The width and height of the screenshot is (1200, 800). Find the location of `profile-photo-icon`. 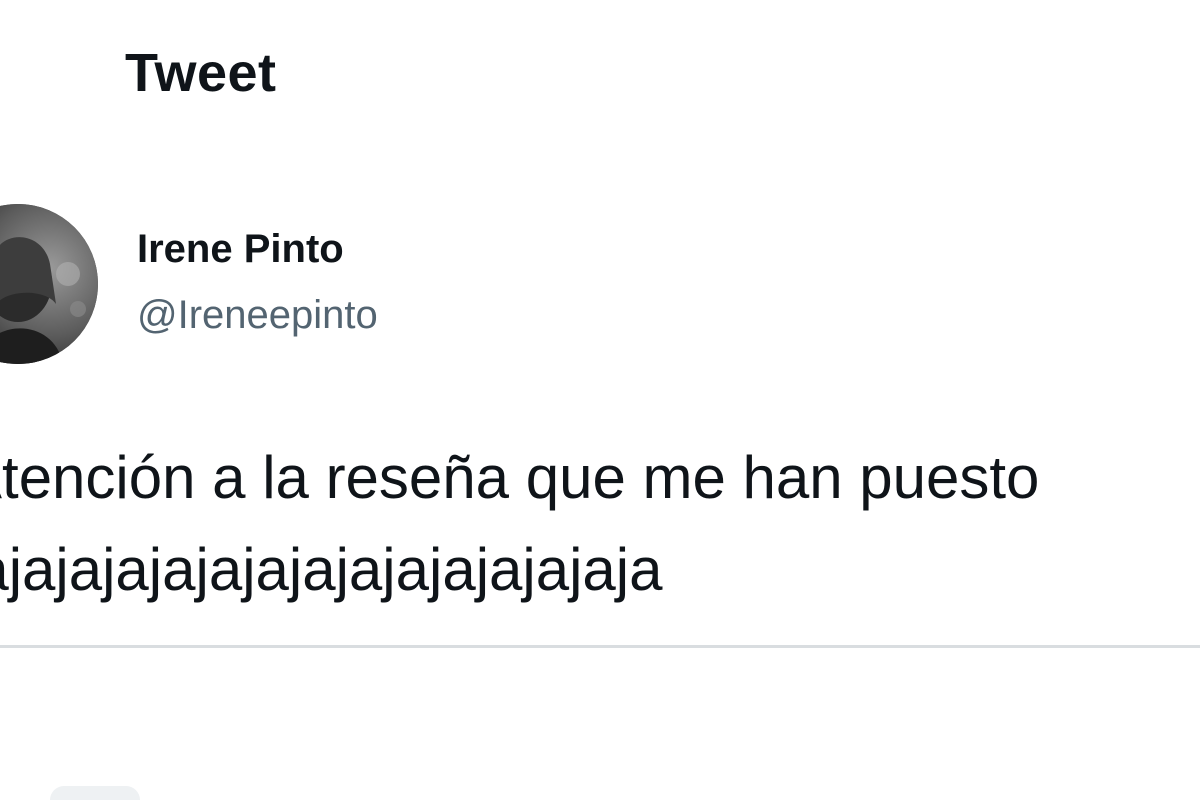

profile-photo-icon is located at coordinates (49, 284).